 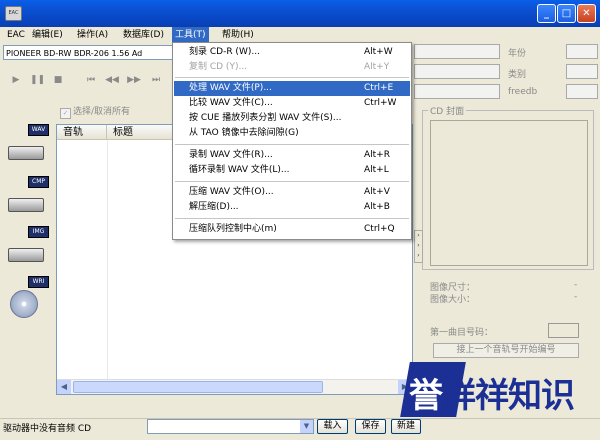 I want to click on status-select: ▼, so click(x=230, y=426).